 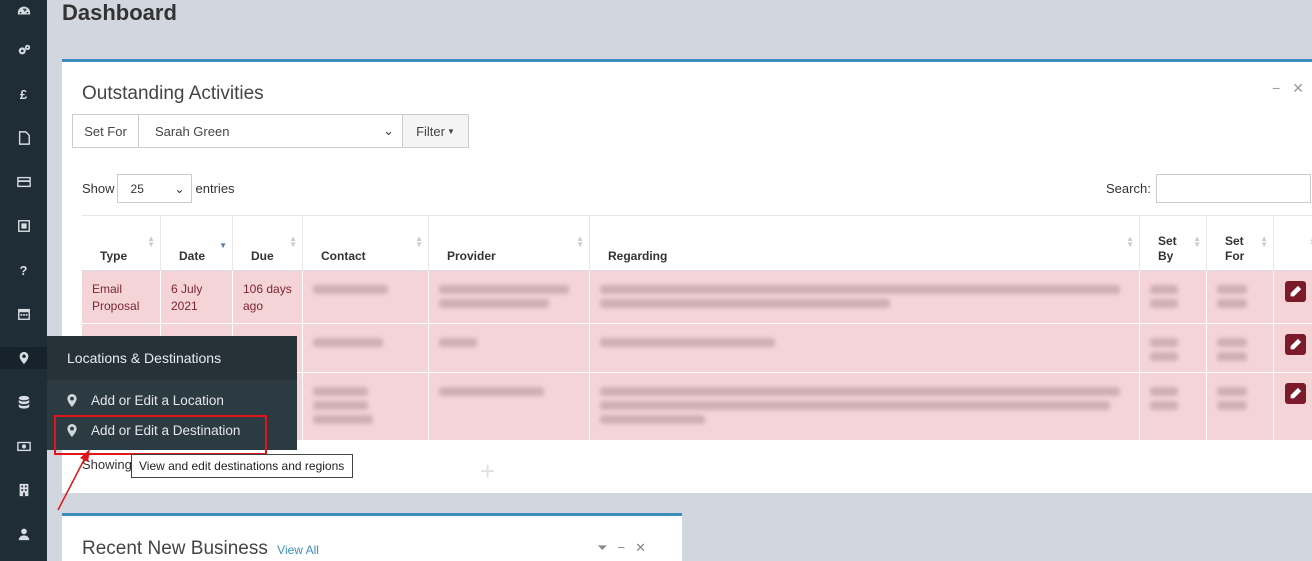 I want to click on column-header-type: Type ▲ ▼, so click(x=121, y=244).